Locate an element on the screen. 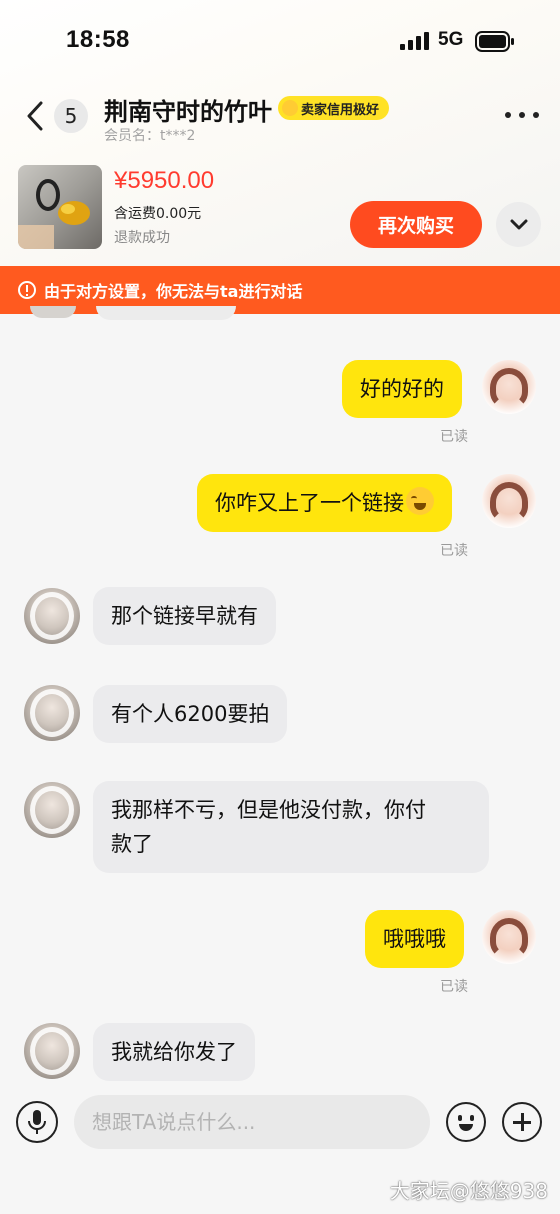 This screenshot has height=1214, width=560. chevron-down-icon is located at coordinates (518, 224).